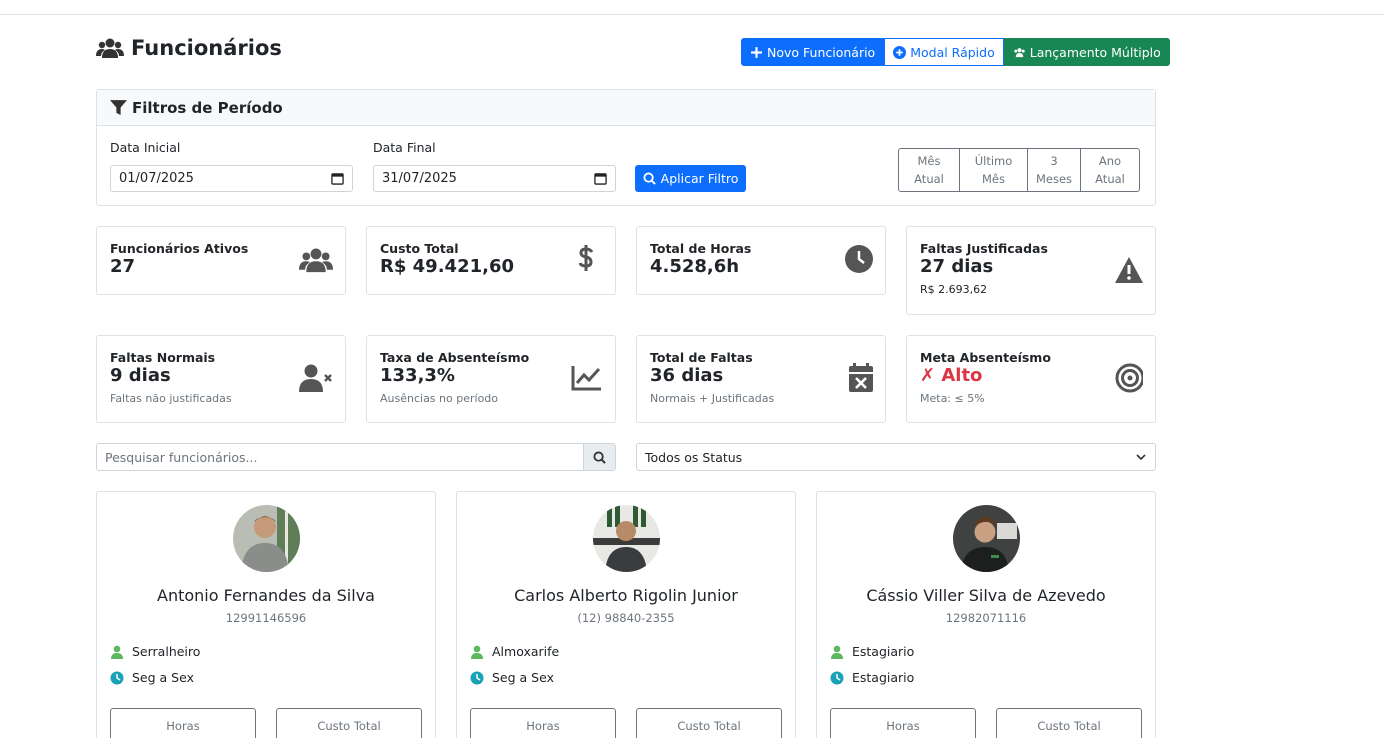 The image size is (1384, 738). I want to click on cost-label: Custo Total, so click(349, 726).